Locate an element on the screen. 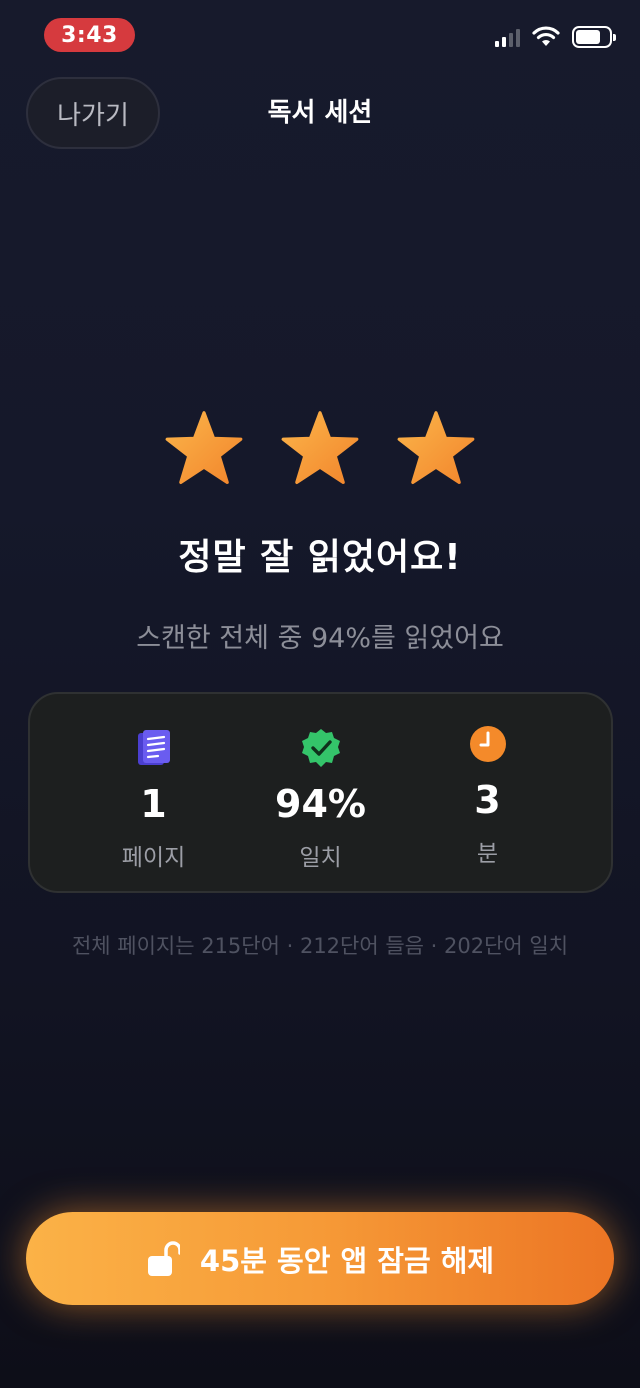 The height and width of the screenshot is (1388, 640). unlock-apps-button: 45분 동안 앱 잠금 해제 is located at coordinates (320, 1258).